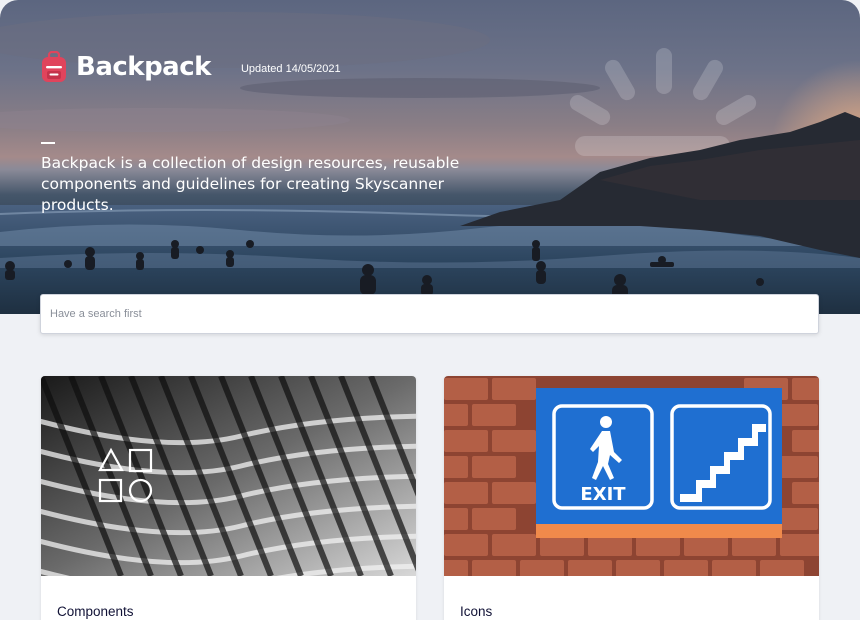 The image size is (860, 620). Describe the element at coordinates (290, 69) in the screenshot. I see `updated-date: Updated 14/05/2021` at that location.